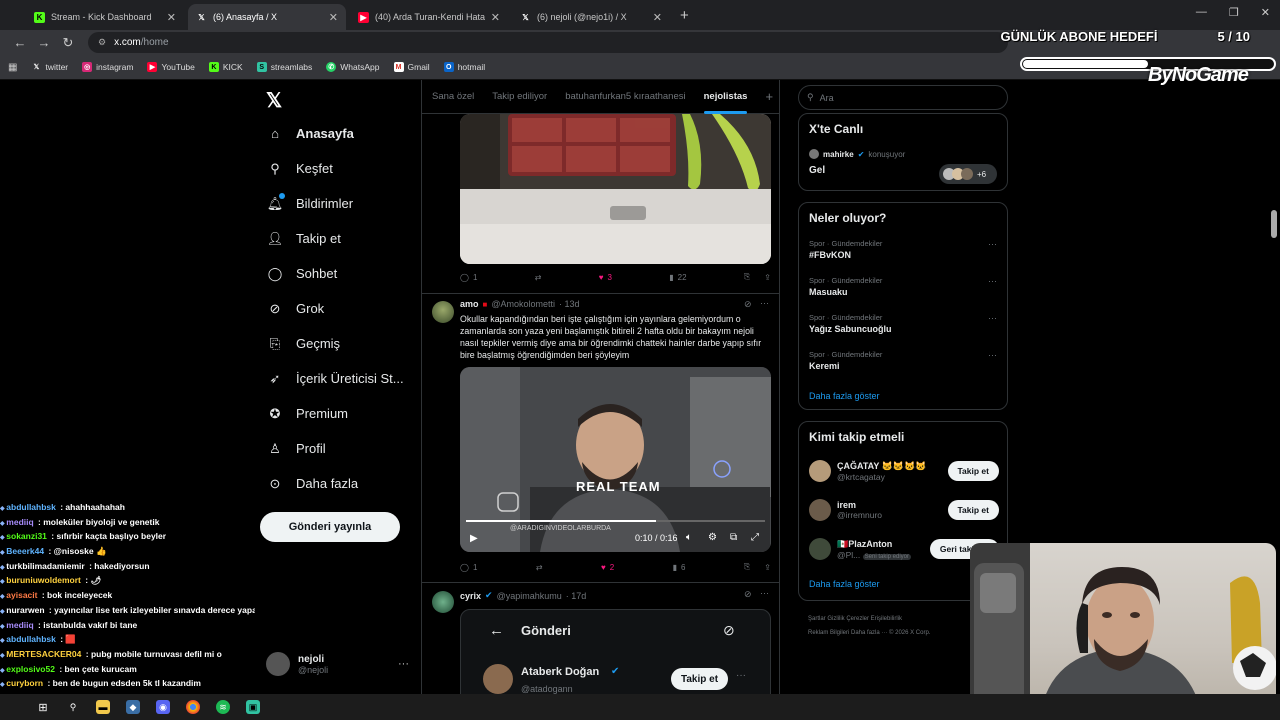  I want to click on scrollbar-thumb, so click(1274, 224).